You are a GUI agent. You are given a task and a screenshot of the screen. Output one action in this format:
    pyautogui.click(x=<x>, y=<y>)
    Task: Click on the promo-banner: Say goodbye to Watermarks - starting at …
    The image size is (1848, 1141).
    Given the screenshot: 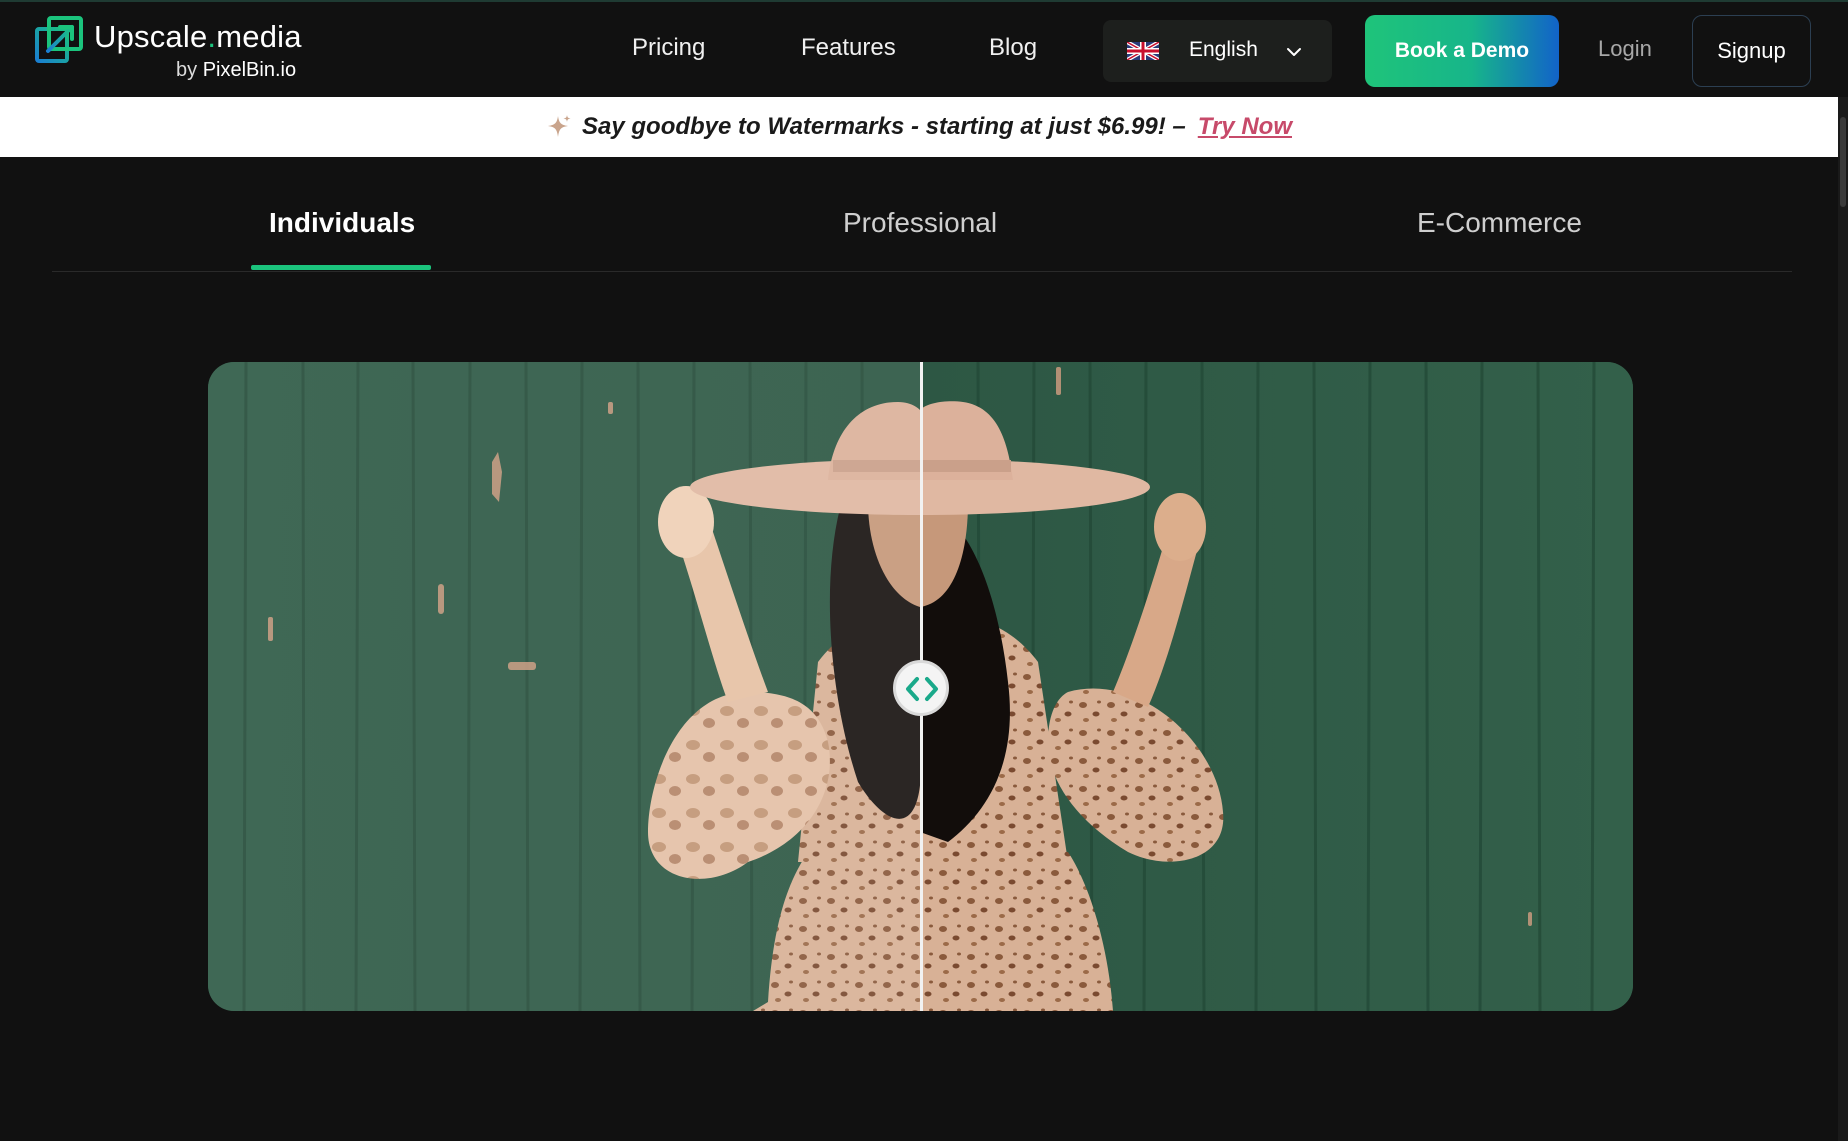 What is the action you would take?
    pyautogui.click(x=919, y=127)
    